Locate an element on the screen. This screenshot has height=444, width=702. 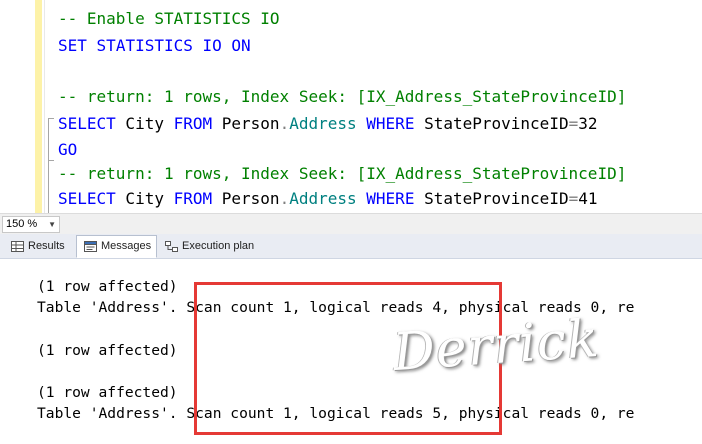
zoom-bar: 150 % ▼ is located at coordinates (351, 223).